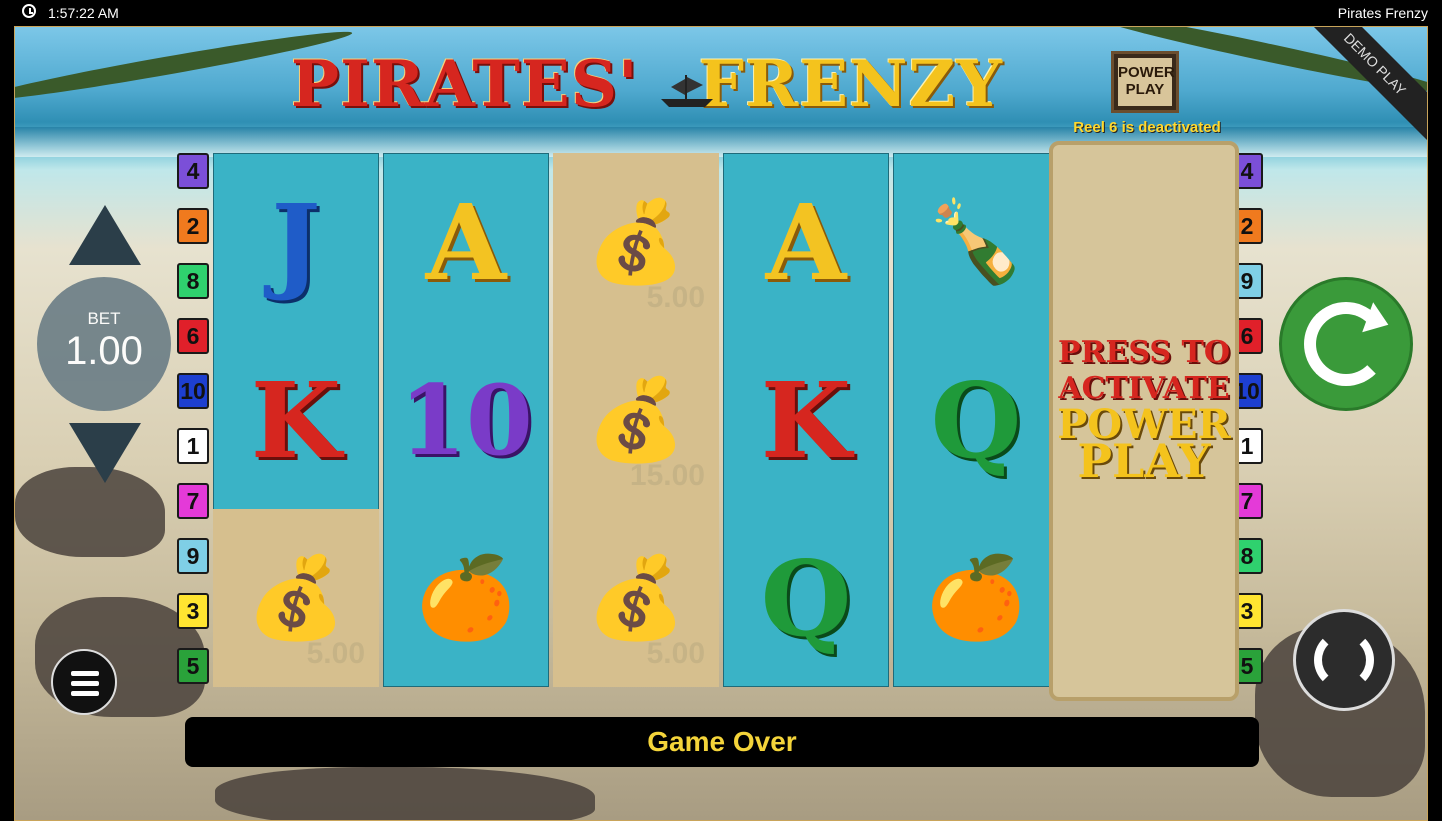 The width and height of the screenshot is (1442, 821). What do you see at coordinates (1145, 89) in the screenshot?
I see `power-play-badge-line2: PLAY` at bounding box center [1145, 89].